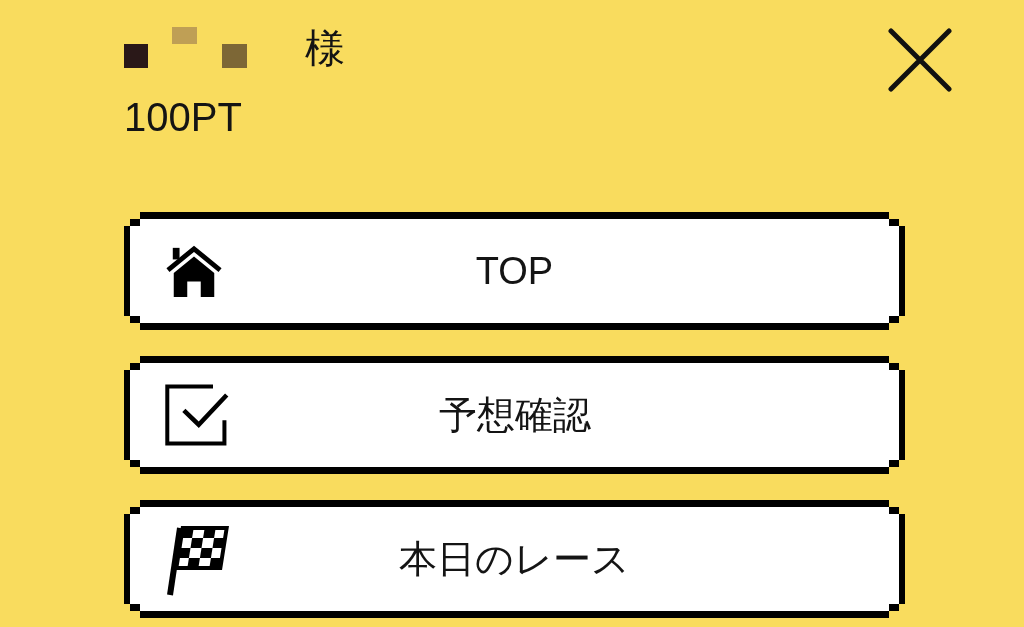  I want to click on honorific-text: 様, so click(325, 48).